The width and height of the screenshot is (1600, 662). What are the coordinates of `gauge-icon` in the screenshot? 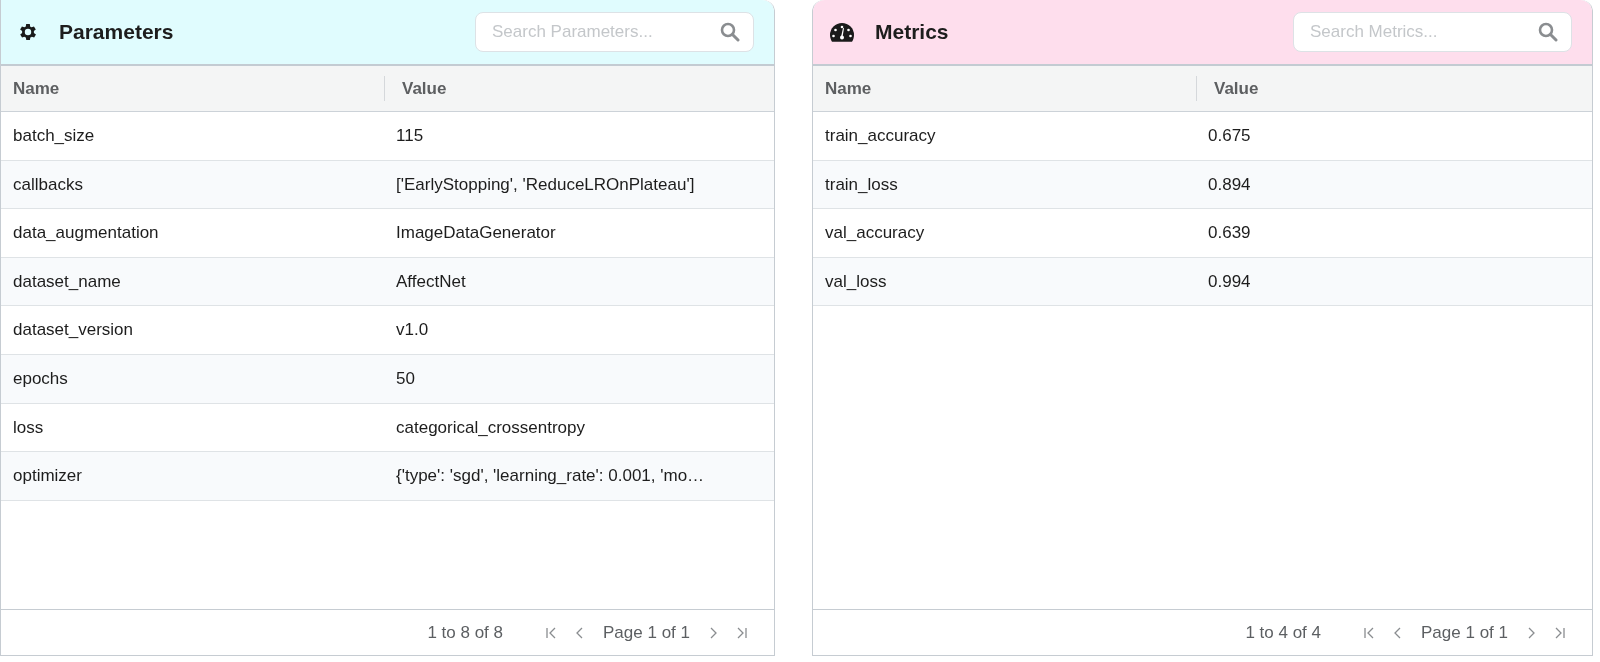 It's located at (842, 32).